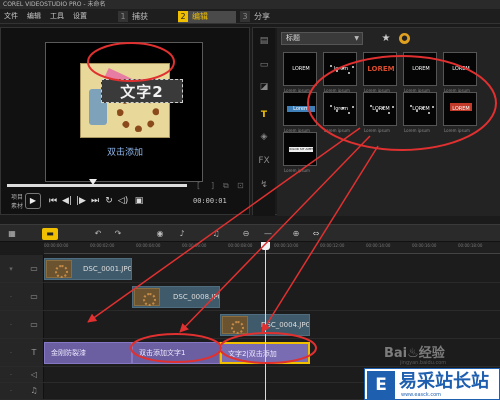 Image resolution: width=500 pixels, height=400 pixels. Describe the element at coordinates (265, 321) in the screenshot. I see `playhead-line` at that location.